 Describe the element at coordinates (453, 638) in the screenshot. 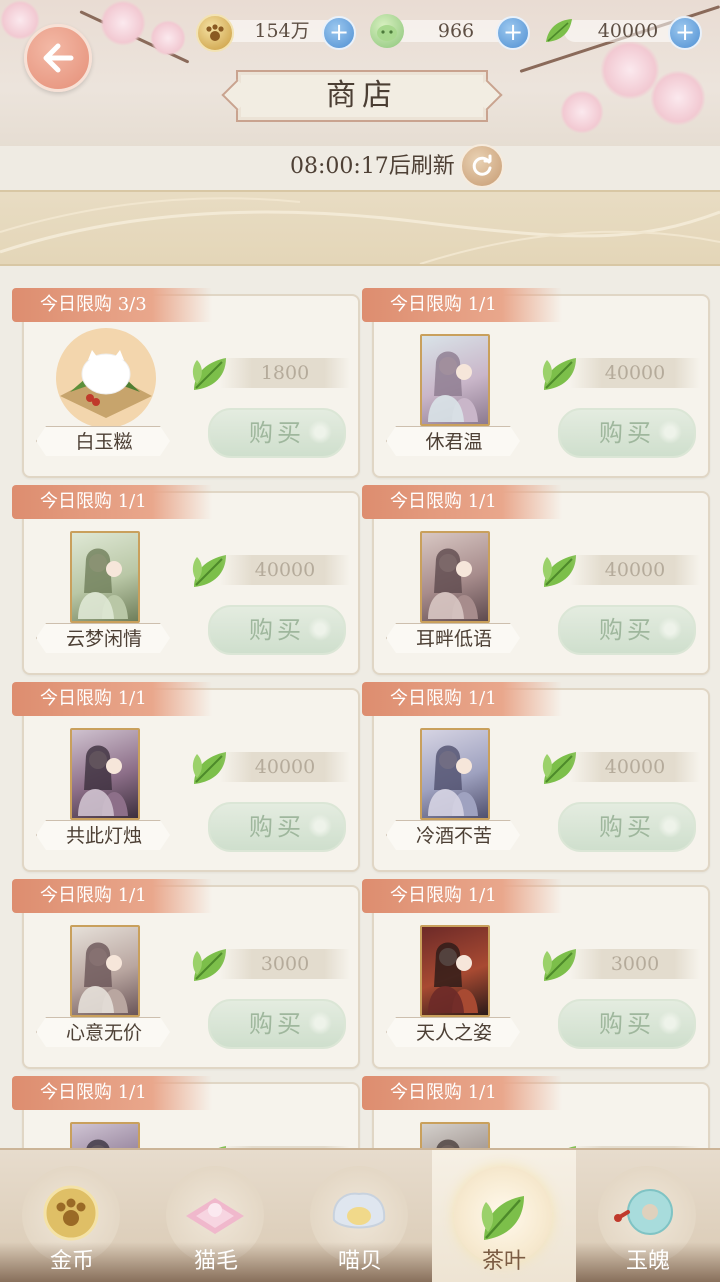

I see `item-name-label: 耳畔低语` at that location.